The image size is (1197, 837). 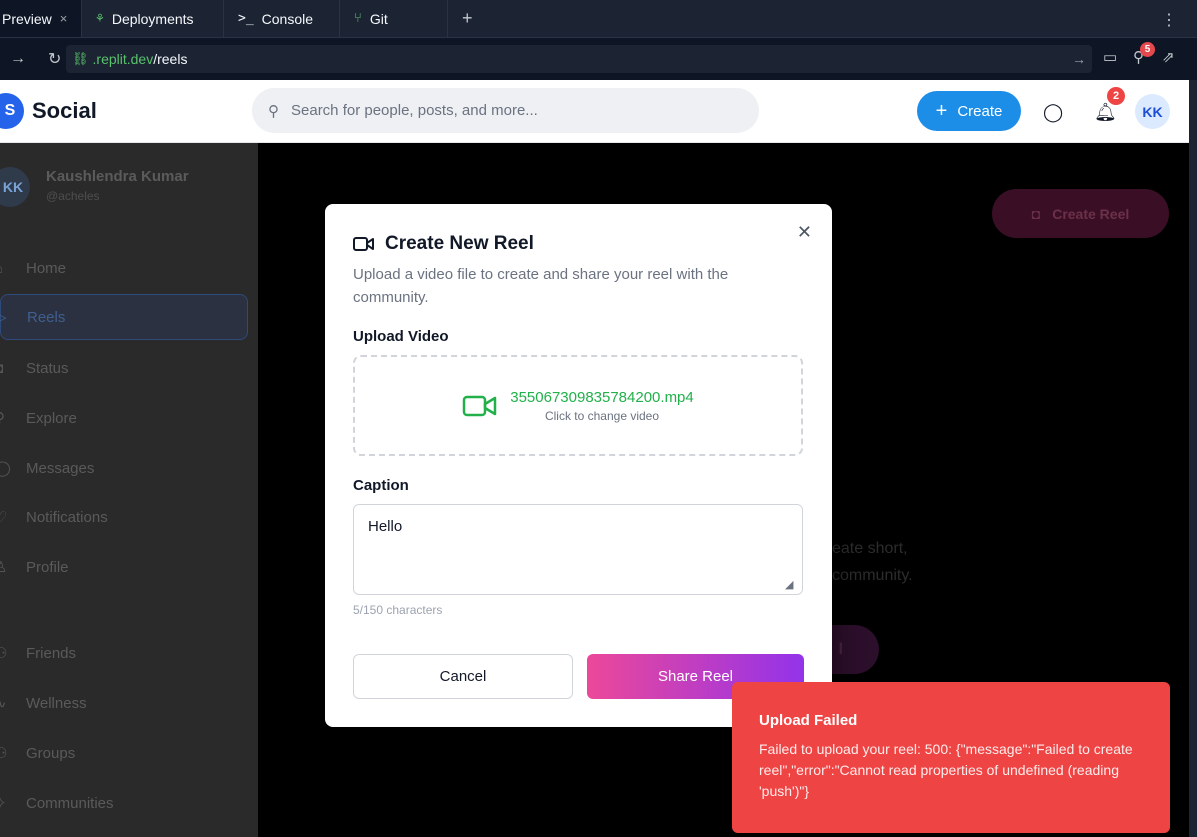 I want to click on toast-title: Upload Failed, so click(x=808, y=720).